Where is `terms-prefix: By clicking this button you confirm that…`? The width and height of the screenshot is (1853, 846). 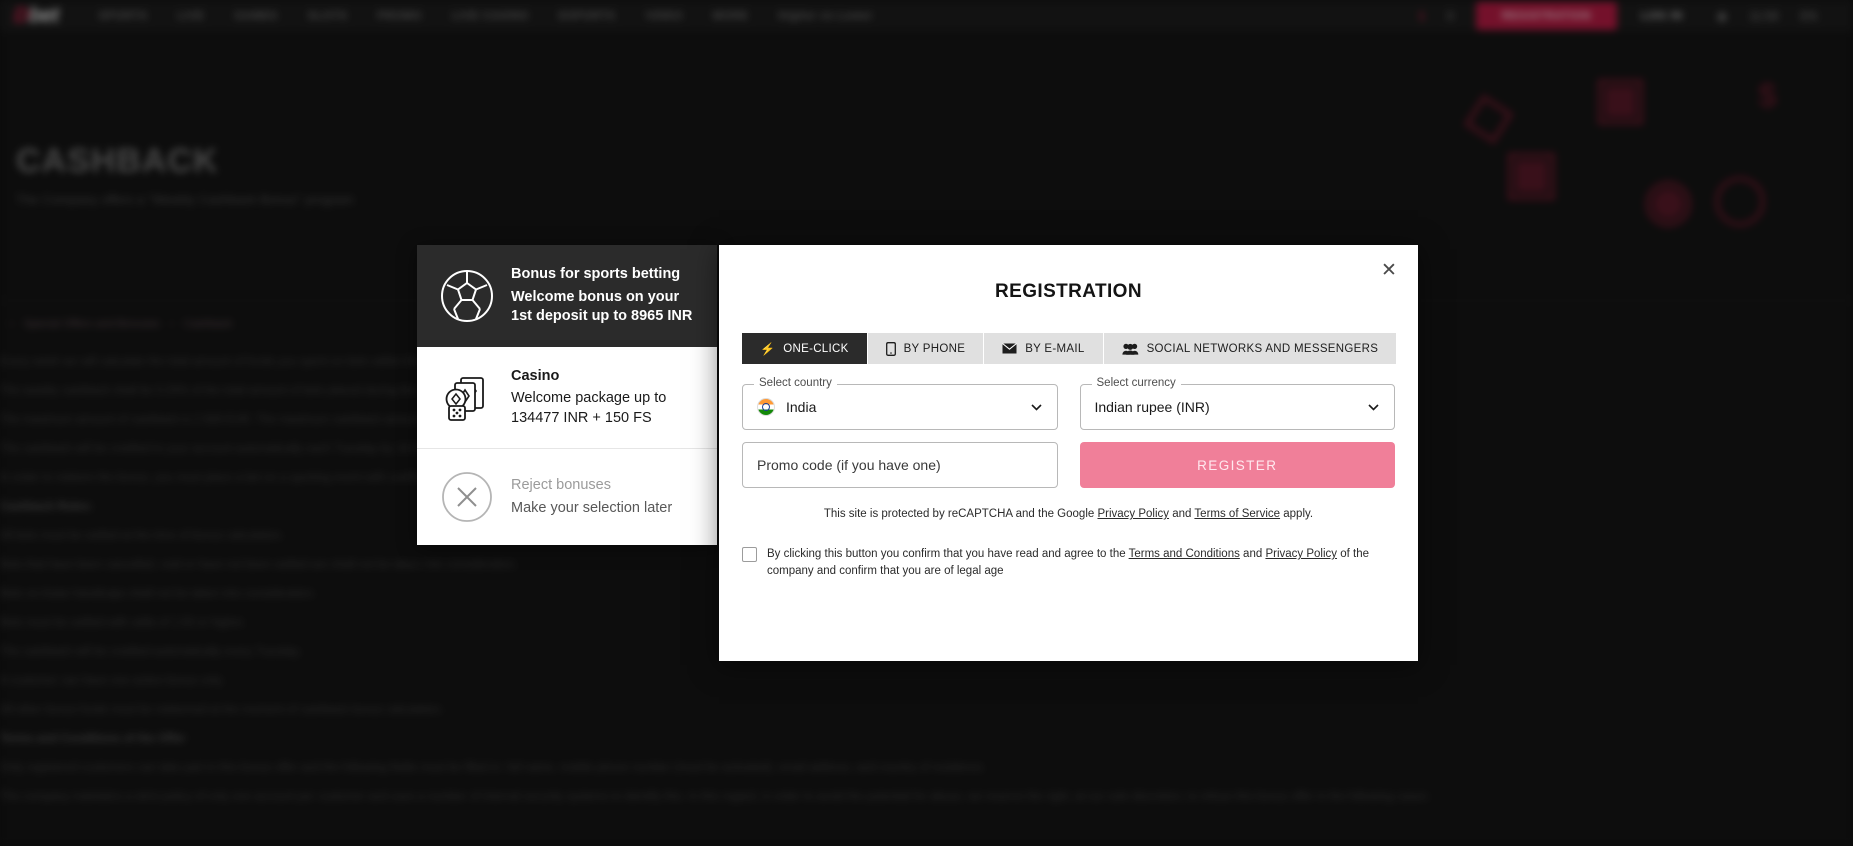
terms-prefix: By clicking this button you confirm that… is located at coordinates (948, 554).